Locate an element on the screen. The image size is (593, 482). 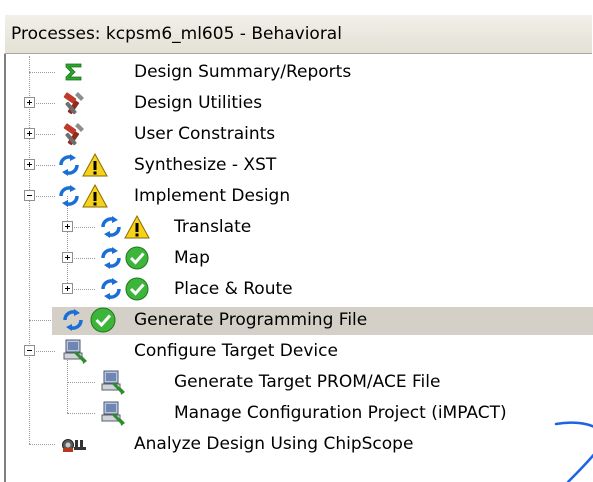
process-item-label: Implement Design is located at coordinates (212, 196).